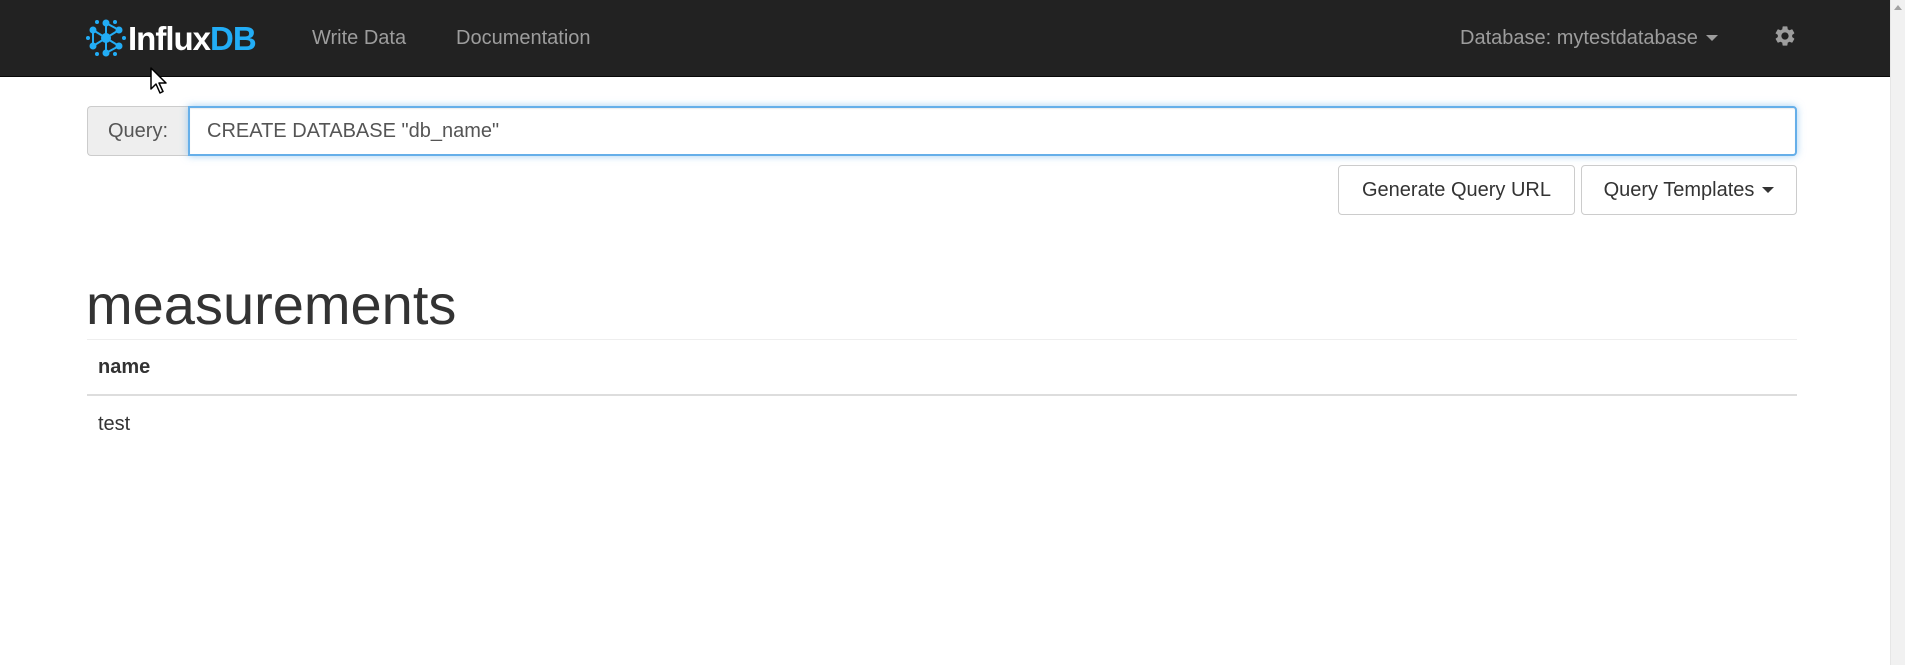 The image size is (1905, 665). I want to click on nav-write-data-link: Write Data, so click(359, 38).